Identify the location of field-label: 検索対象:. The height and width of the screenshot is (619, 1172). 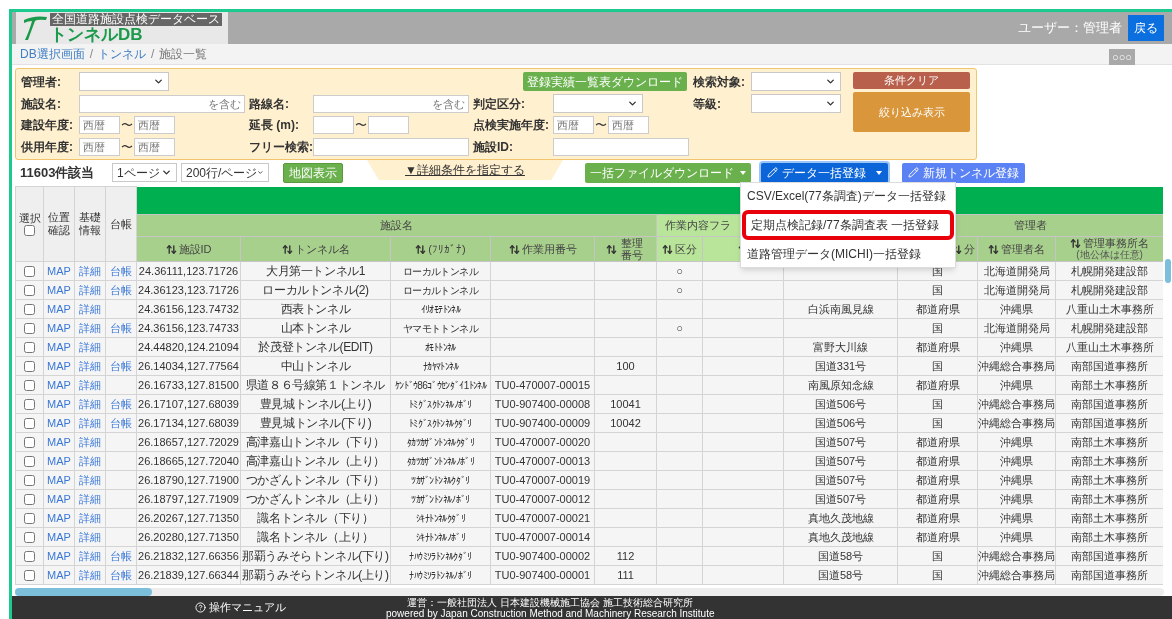
(719, 82).